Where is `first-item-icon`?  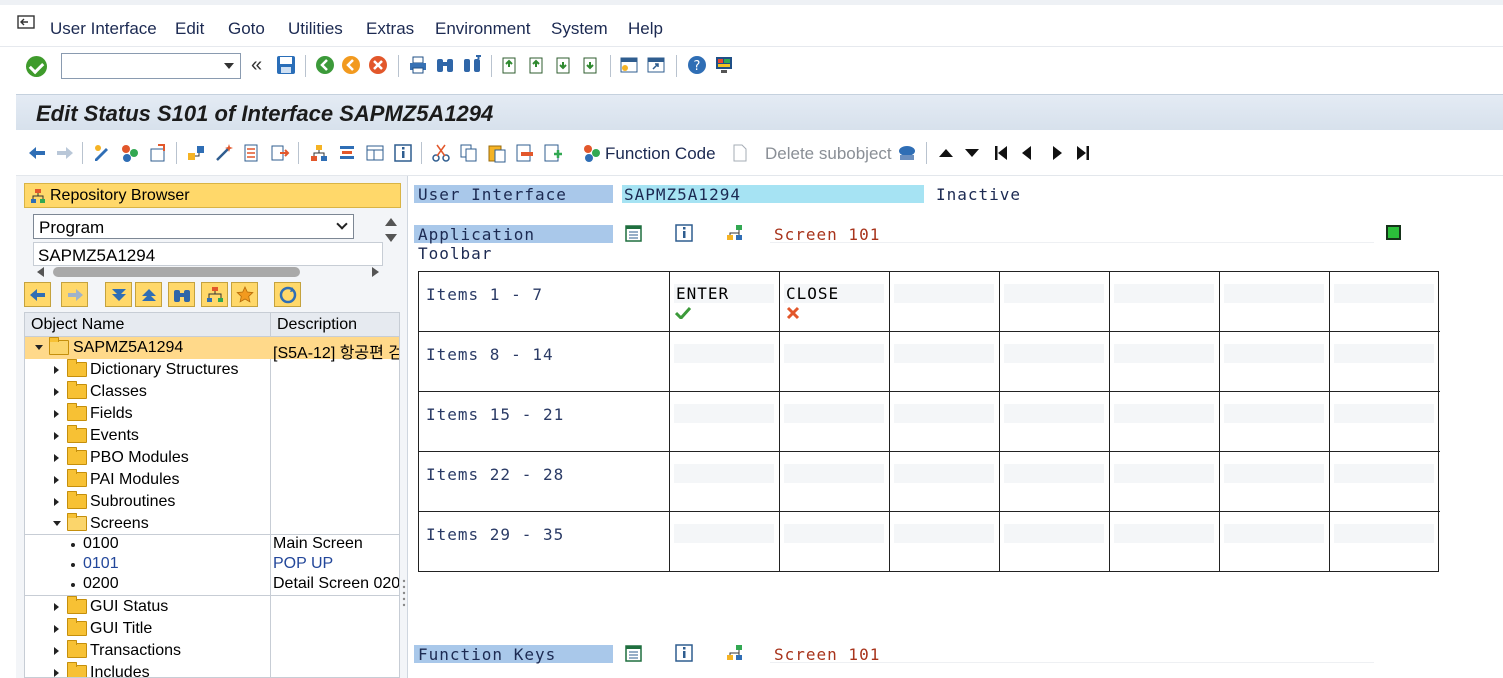
first-item-icon is located at coordinates (1001, 153).